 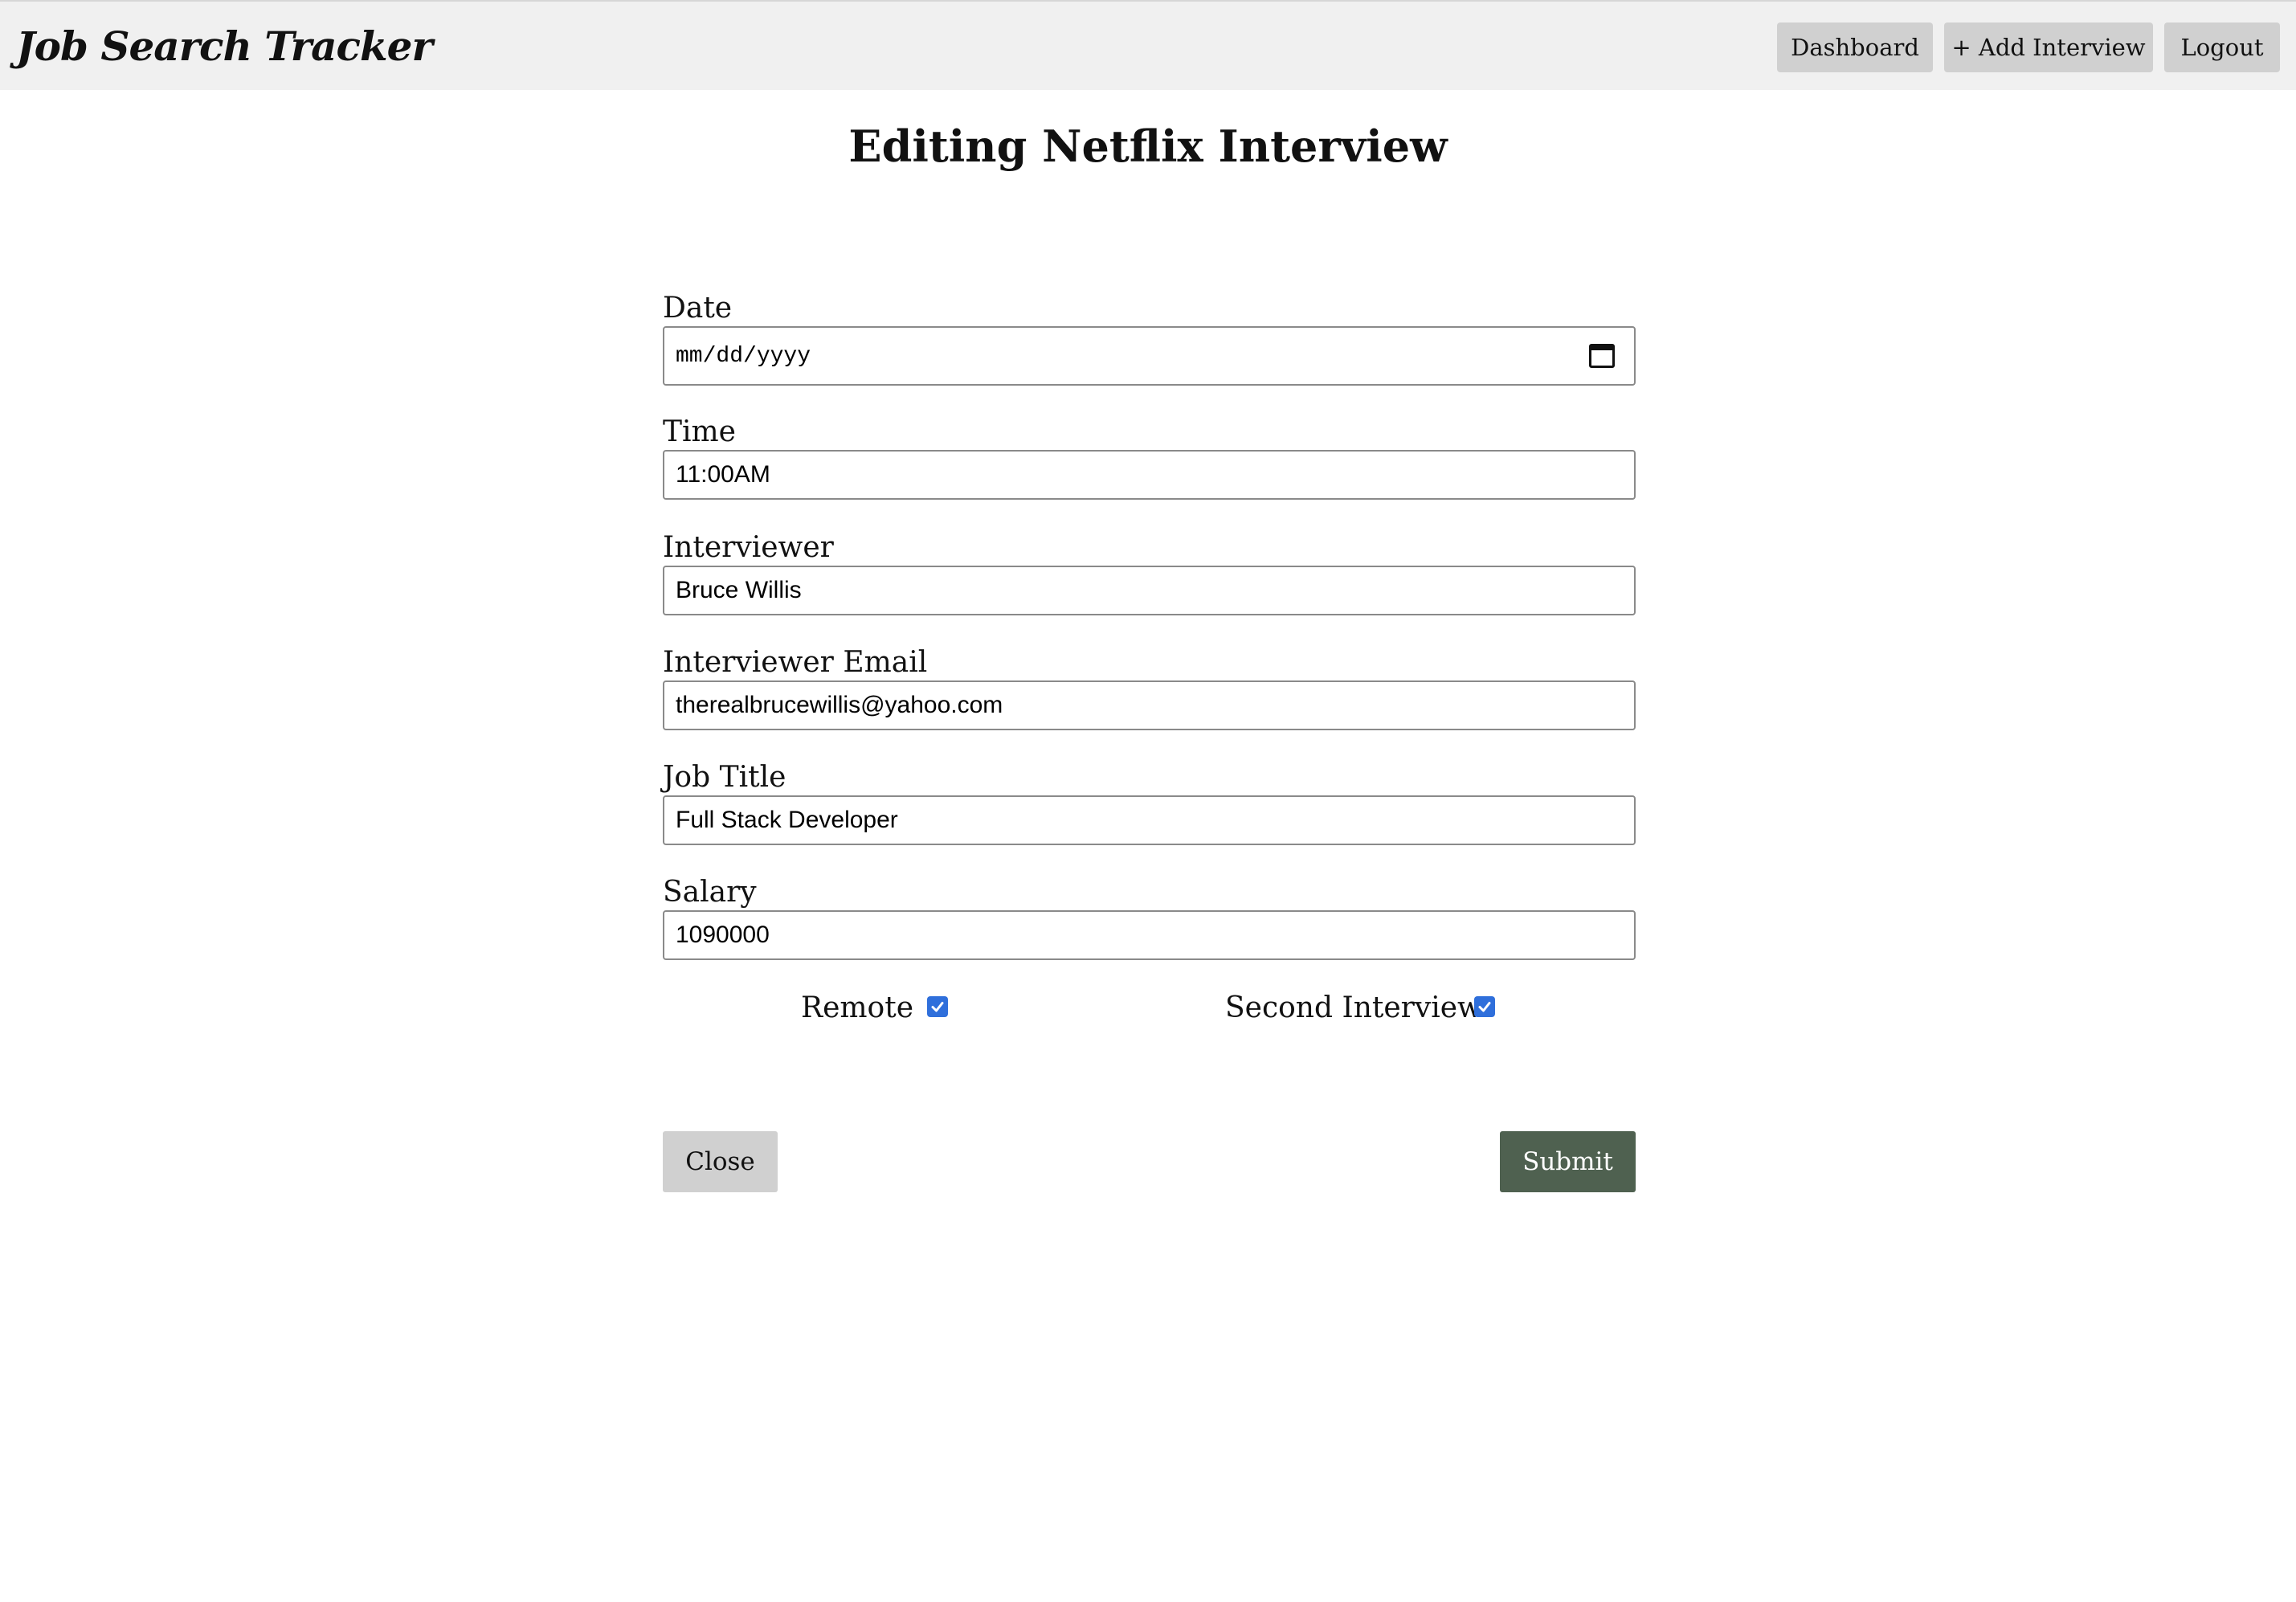 What do you see at coordinates (1149, 590) in the screenshot?
I see `interviewer-field: Bruce Willis` at bounding box center [1149, 590].